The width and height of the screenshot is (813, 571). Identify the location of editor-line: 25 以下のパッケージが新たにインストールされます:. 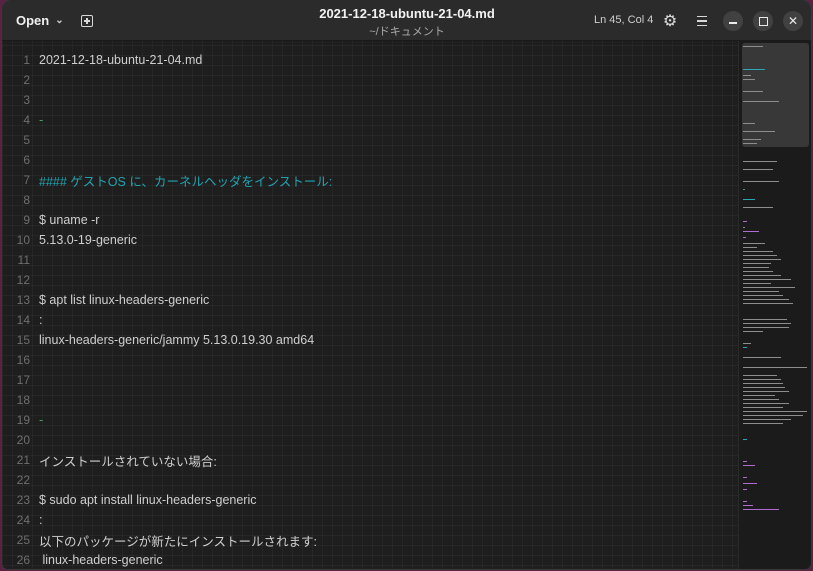
(370, 540).